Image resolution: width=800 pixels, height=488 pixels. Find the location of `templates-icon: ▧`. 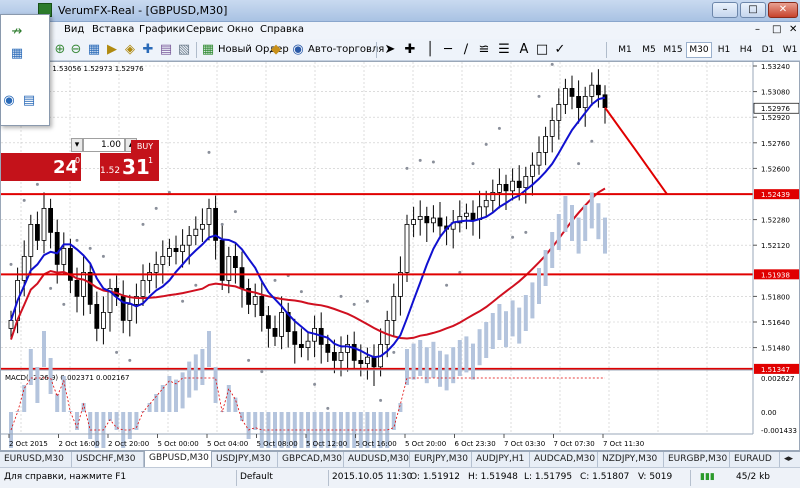

templates-icon: ▧ is located at coordinates (184, 50).